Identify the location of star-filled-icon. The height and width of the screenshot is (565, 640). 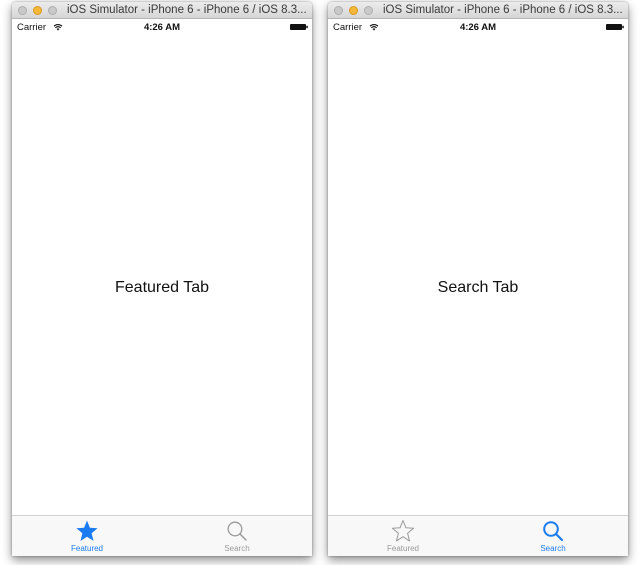
(87, 530).